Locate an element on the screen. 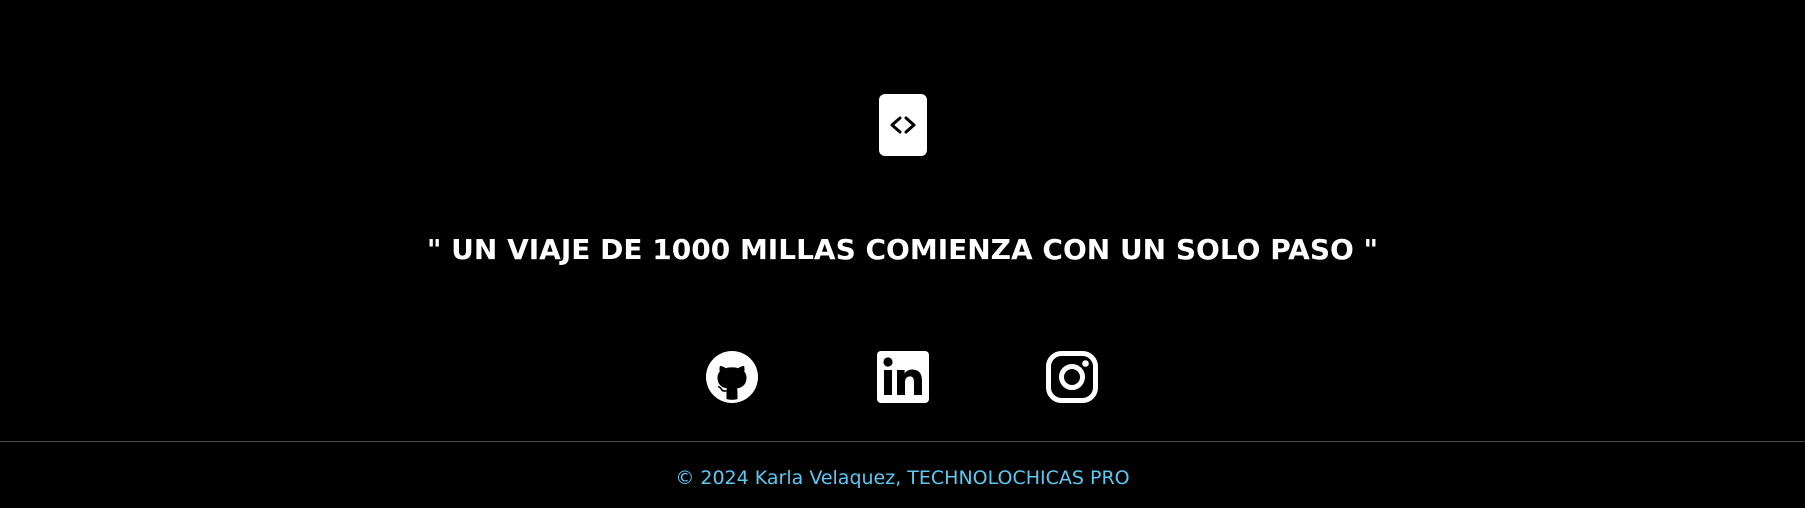 Image resolution: width=1805 pixels, height=508 pixels. github-icon is located at coordinates (732, 377).